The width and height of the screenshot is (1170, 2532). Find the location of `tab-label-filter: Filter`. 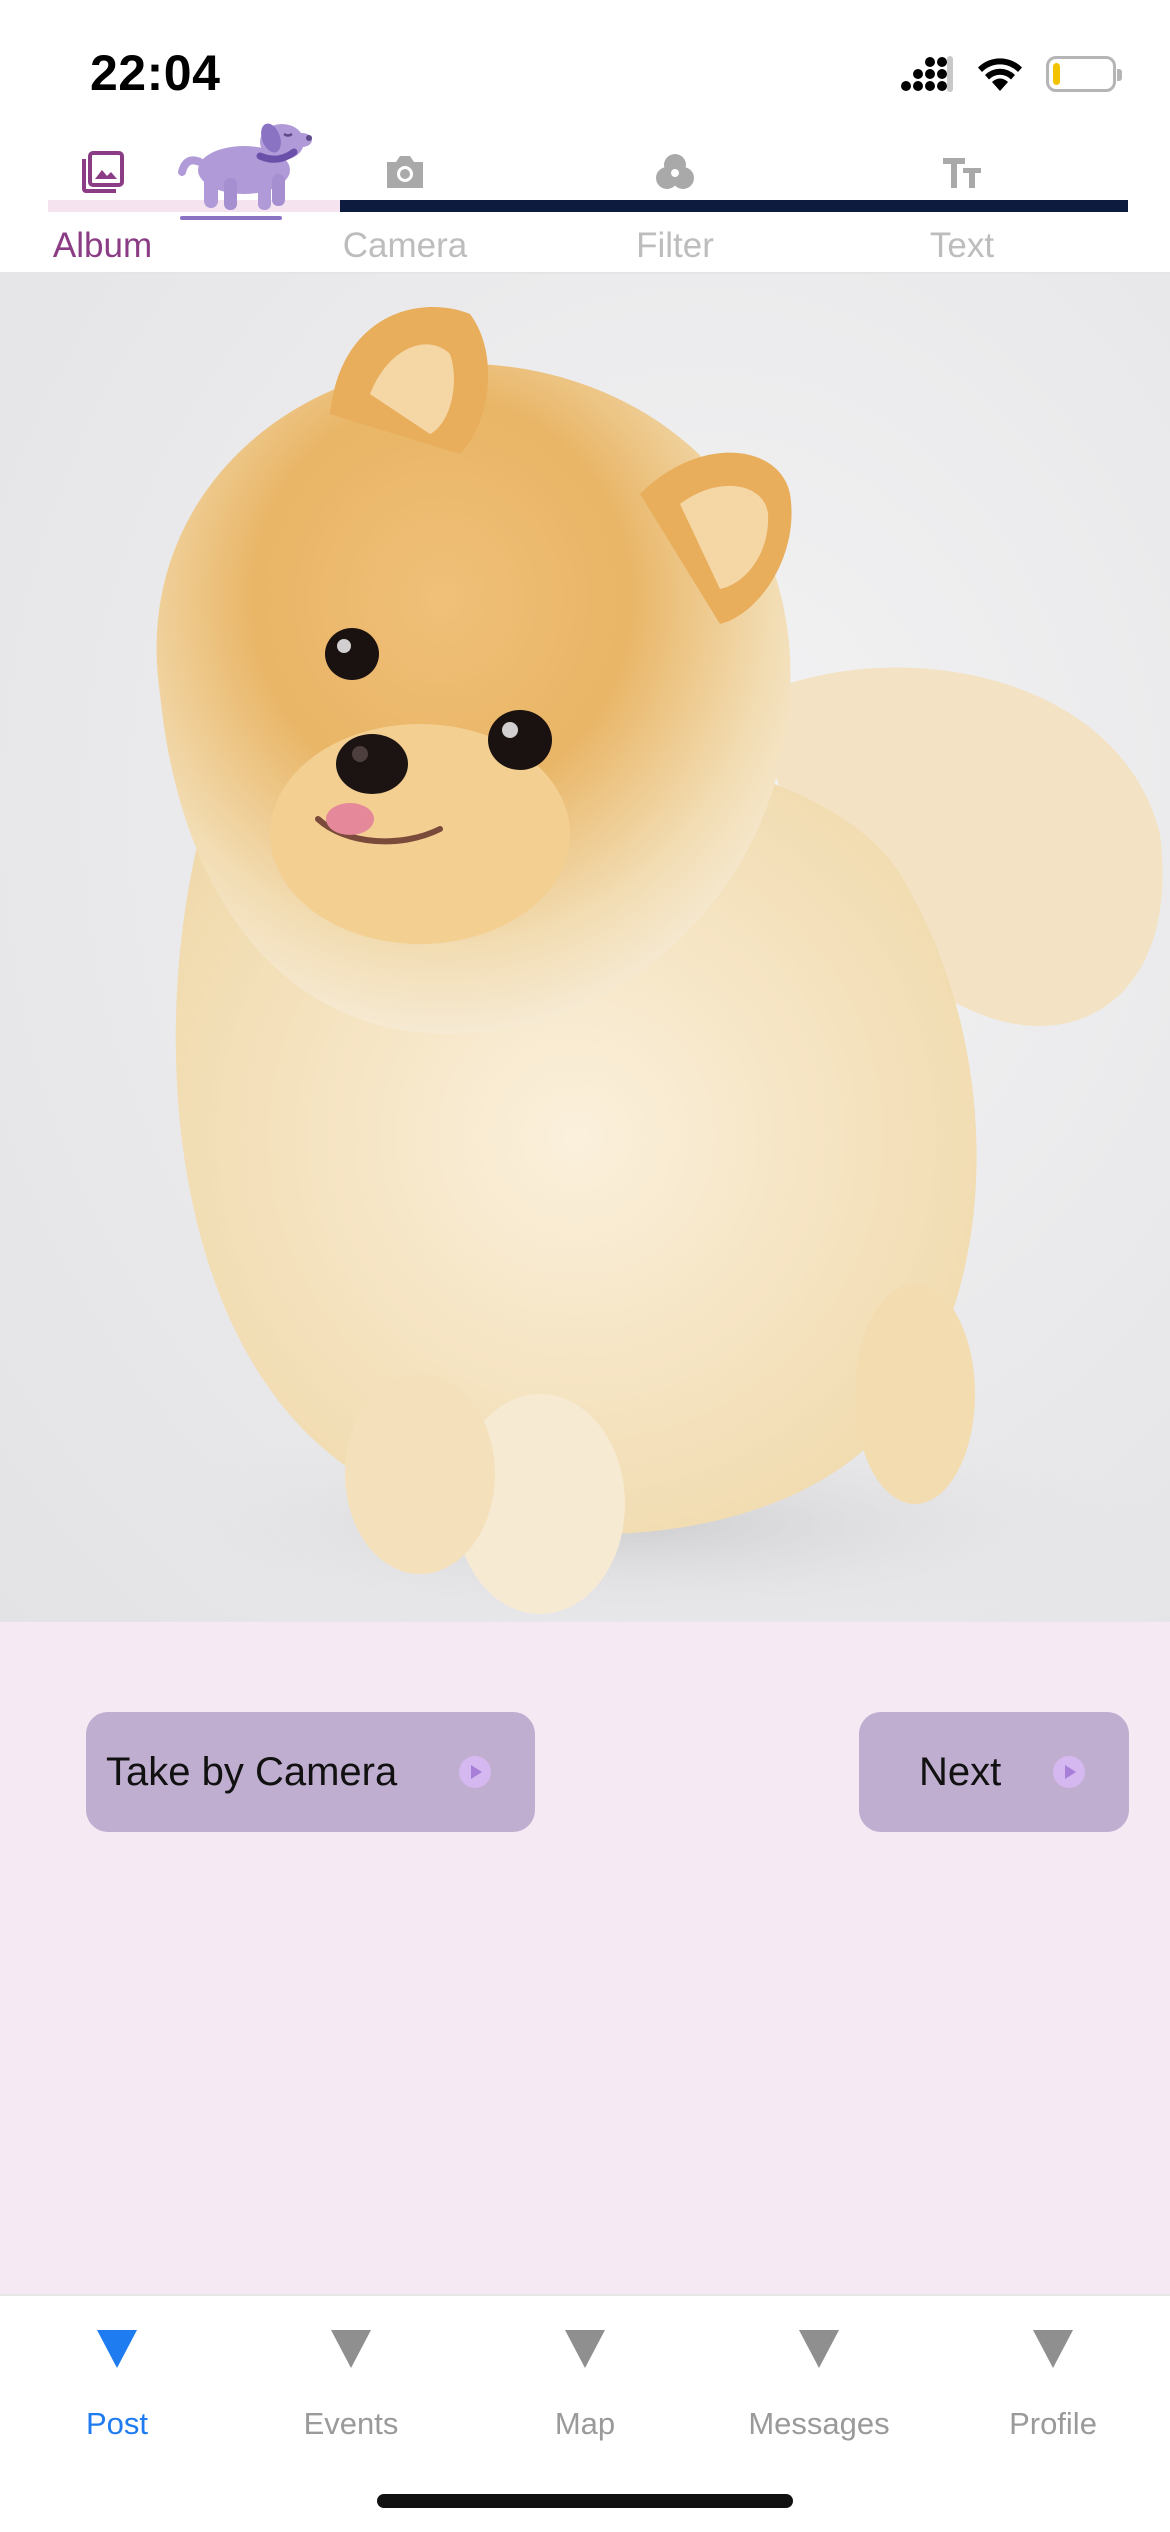

tab-label-filter: Filter is located at coordinates (675, 245).